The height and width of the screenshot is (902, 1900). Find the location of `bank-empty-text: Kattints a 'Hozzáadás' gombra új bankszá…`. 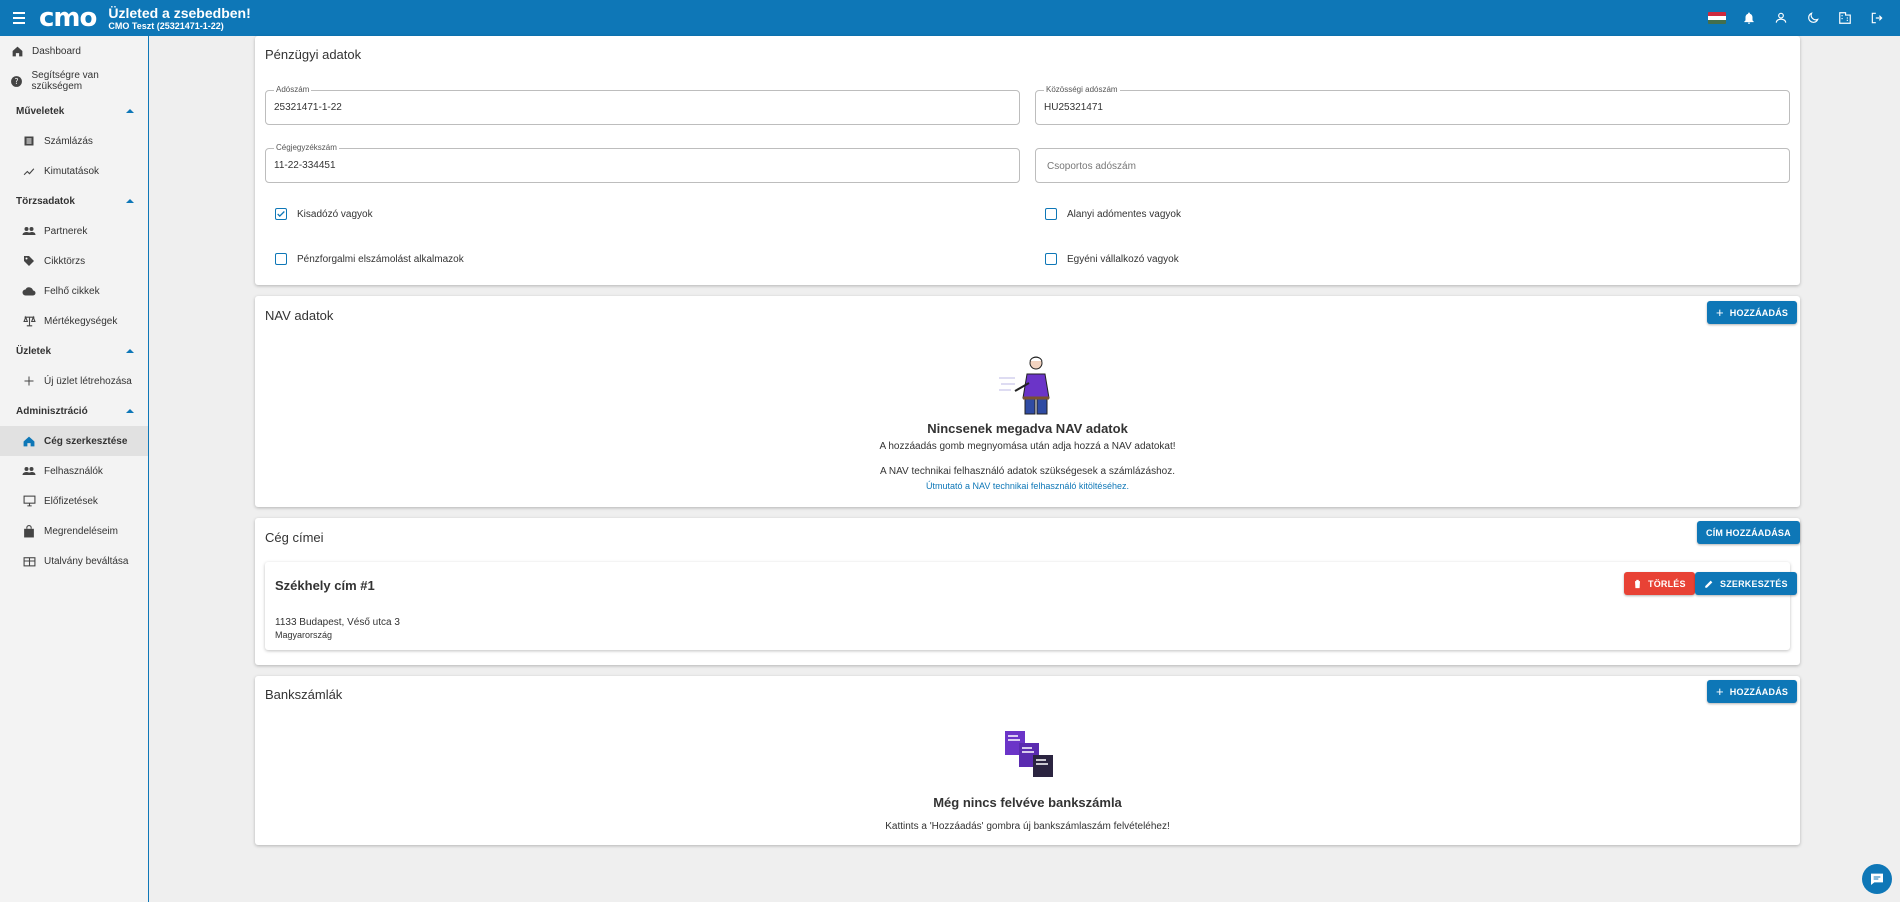

bank-empty-text: Kattints a 'Hozzáadás' gombra új bankszá… is located at coordinates (1027, 826).